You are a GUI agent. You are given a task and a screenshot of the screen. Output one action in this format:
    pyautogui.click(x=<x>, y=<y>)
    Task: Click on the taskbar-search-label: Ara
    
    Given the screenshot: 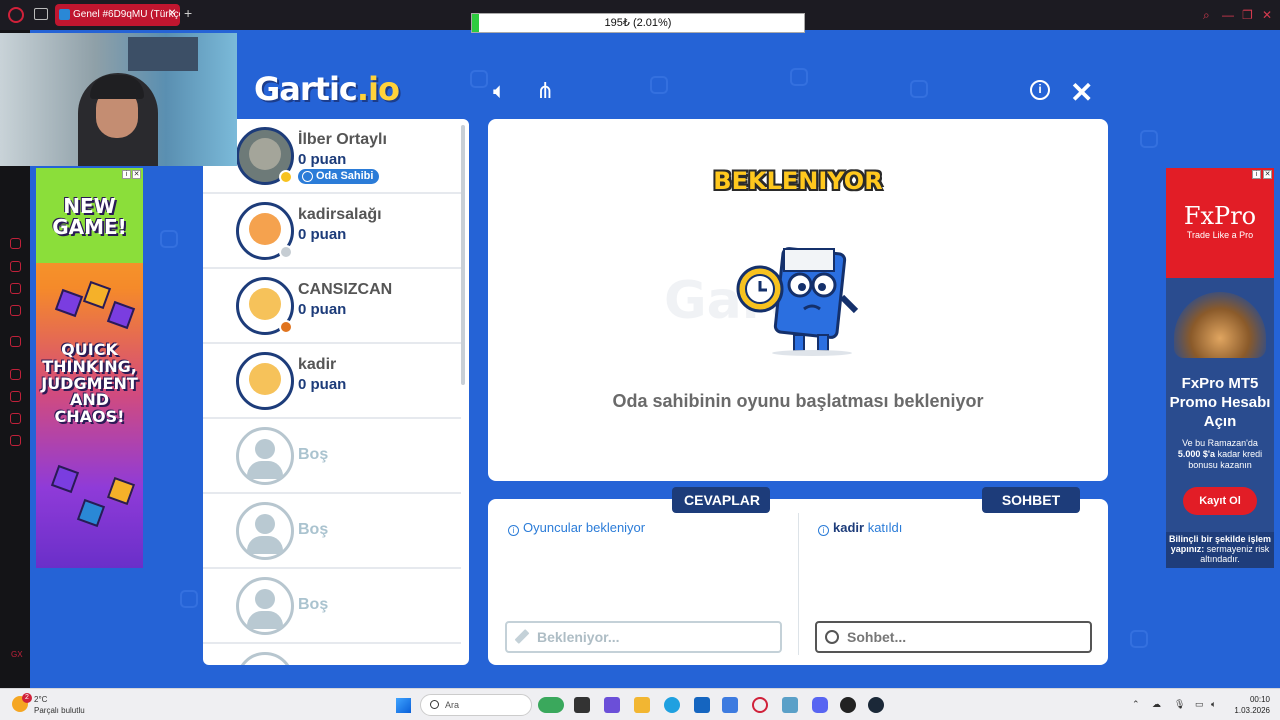 What is the action you would take?
    pyautogui.click(x=452, y=705)
    